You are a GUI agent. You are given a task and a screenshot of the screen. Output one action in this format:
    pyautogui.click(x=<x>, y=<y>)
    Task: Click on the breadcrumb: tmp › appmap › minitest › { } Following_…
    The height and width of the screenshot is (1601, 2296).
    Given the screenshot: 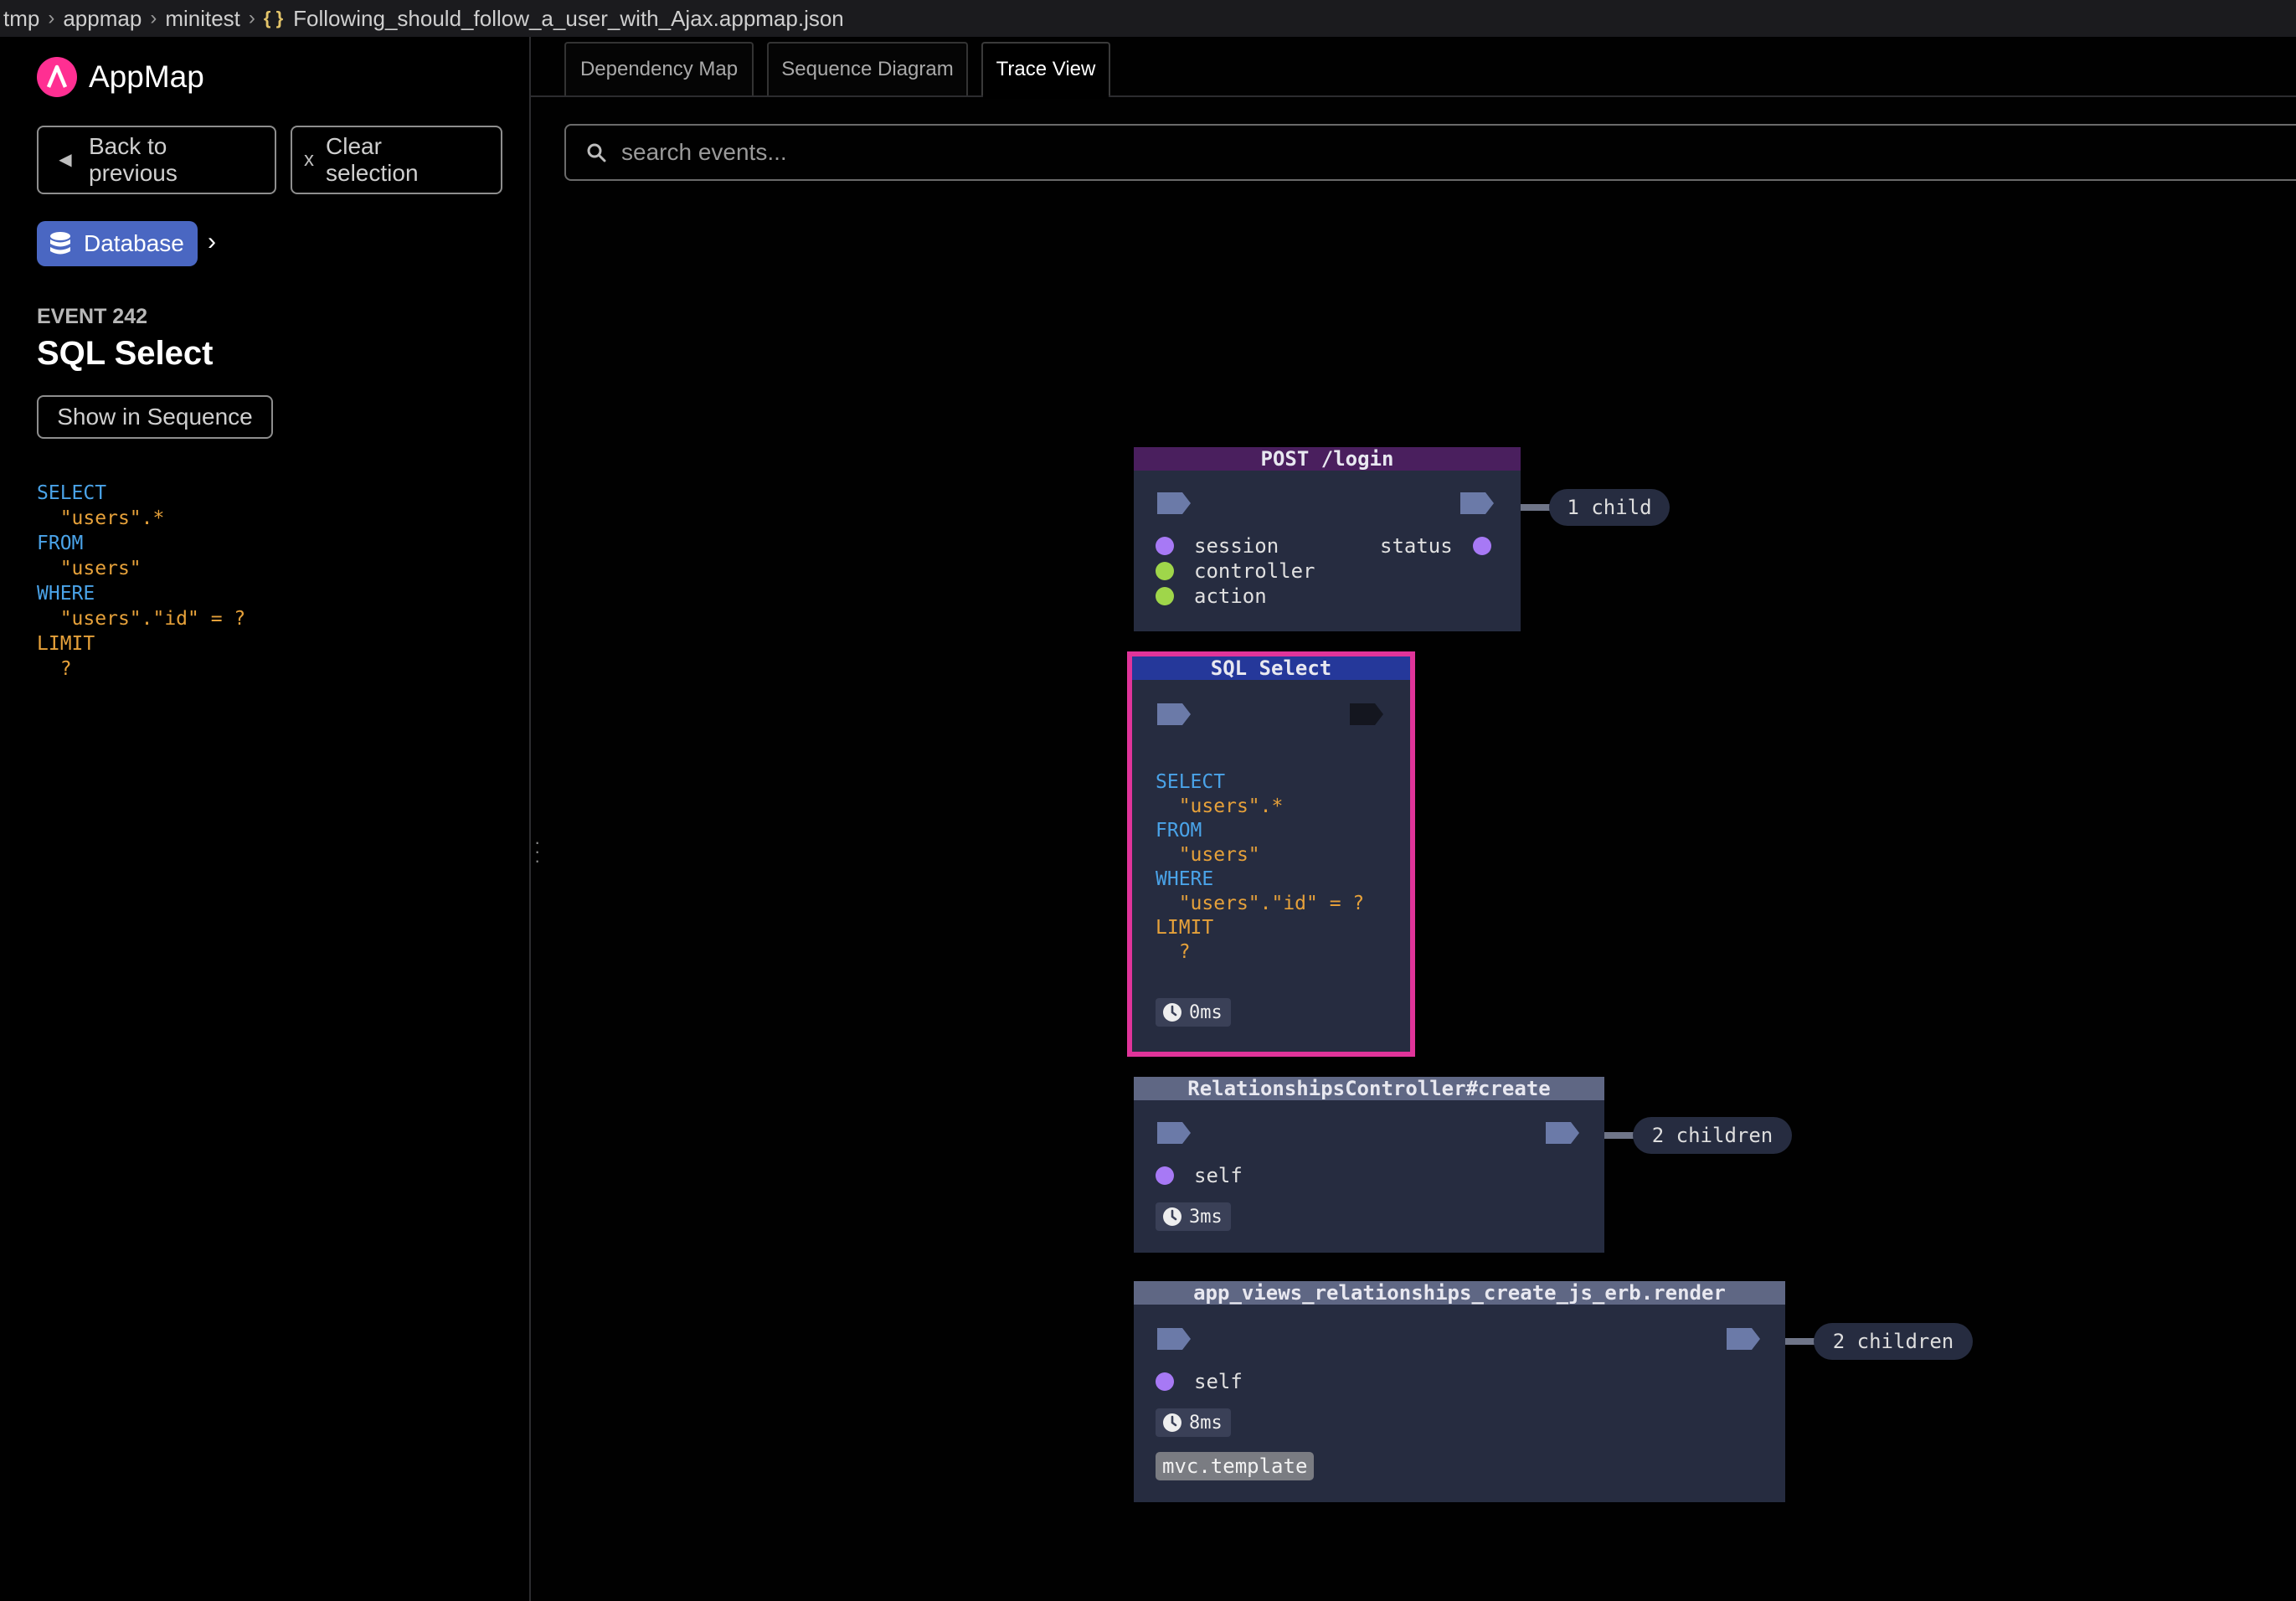 What is the action you would take?
    pyautogui.click(x=1148, y=18)
    